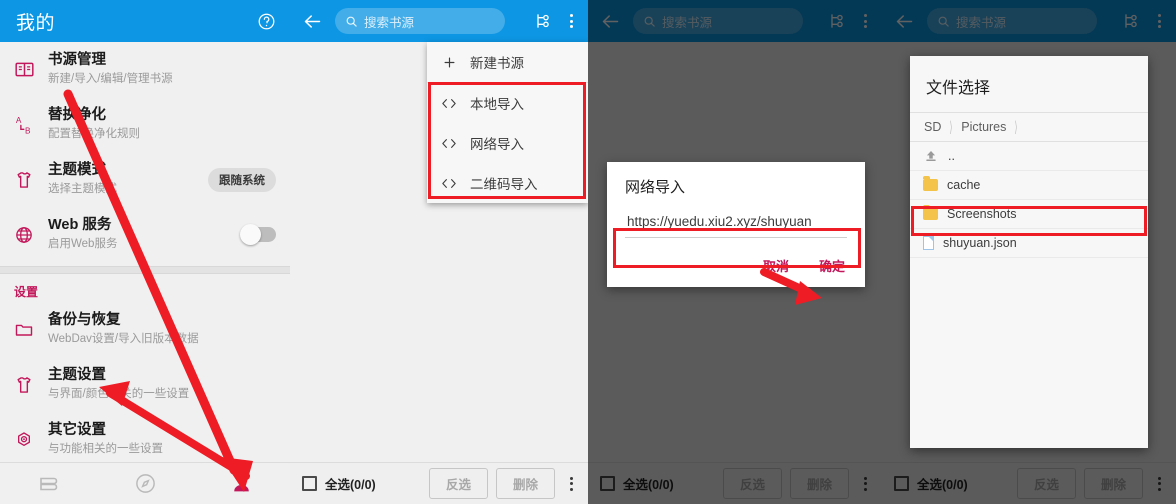 This screenshot has height=504, width=1176. What do you see at coordinates (145, 270) in the screenshot?
I see `section-divider` at bounding box center [145, 270].